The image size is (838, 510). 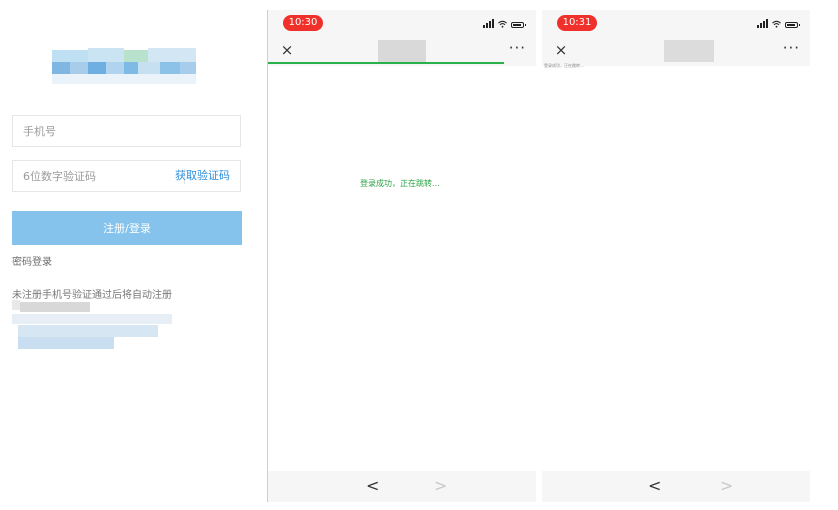 I want to click on auto-register-notice: 未注册手机号验证通过后将自动注册, so click(x=92, y=295).